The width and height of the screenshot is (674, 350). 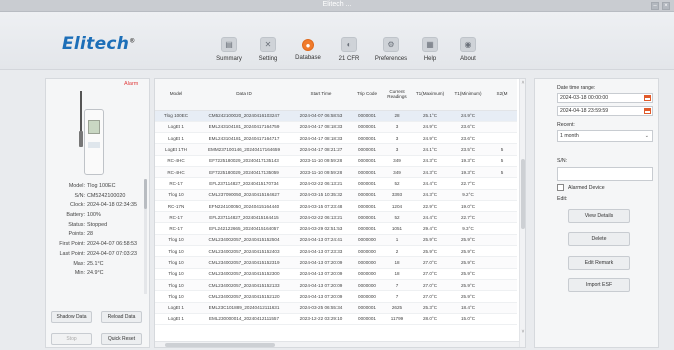 I want to click on table-cell: 1, so click(x=397, y=240).